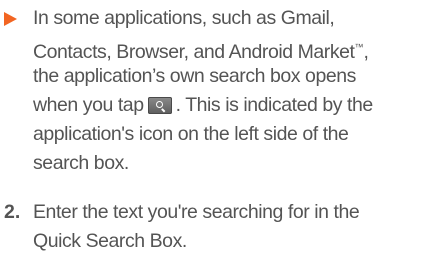  Describe the element at coordinates (184, 18) in the screenshot. I see `bullet-text-line-1: In some applications, such as Gmail,` at that location.